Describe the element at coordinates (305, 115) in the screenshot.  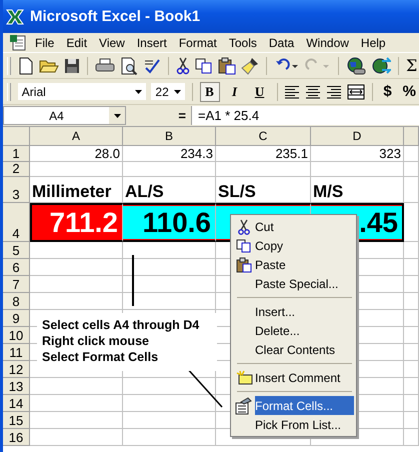
I see `formula-field: =A1 * 25.4` at that location.